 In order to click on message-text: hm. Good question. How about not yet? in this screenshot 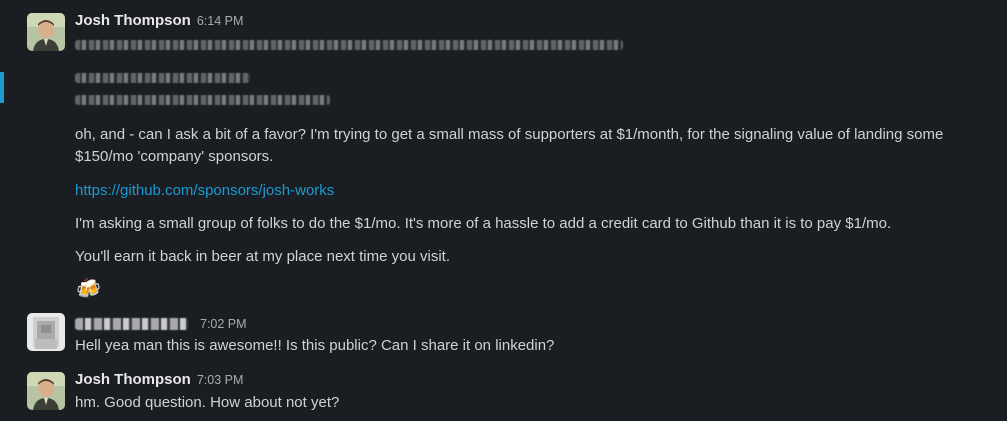, I will do `click(207, 402)`.